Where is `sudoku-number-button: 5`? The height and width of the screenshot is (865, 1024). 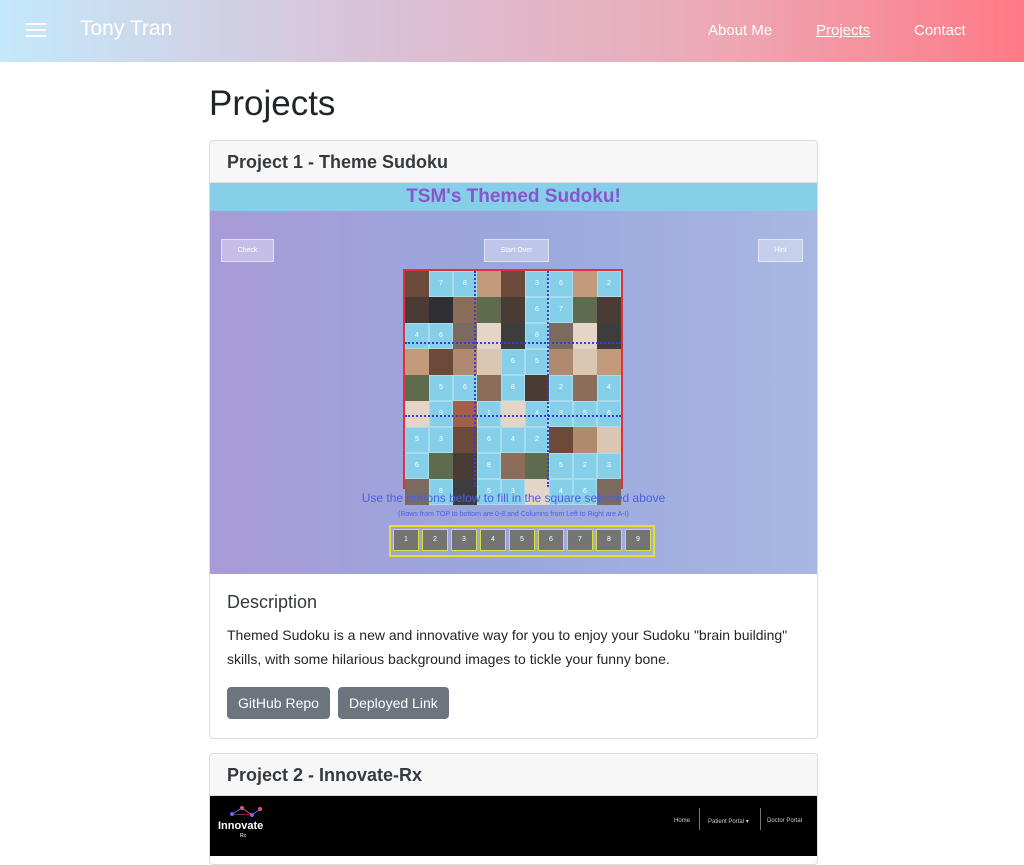 sudoku-number-button: 5 is located at coordinates (522, 540).